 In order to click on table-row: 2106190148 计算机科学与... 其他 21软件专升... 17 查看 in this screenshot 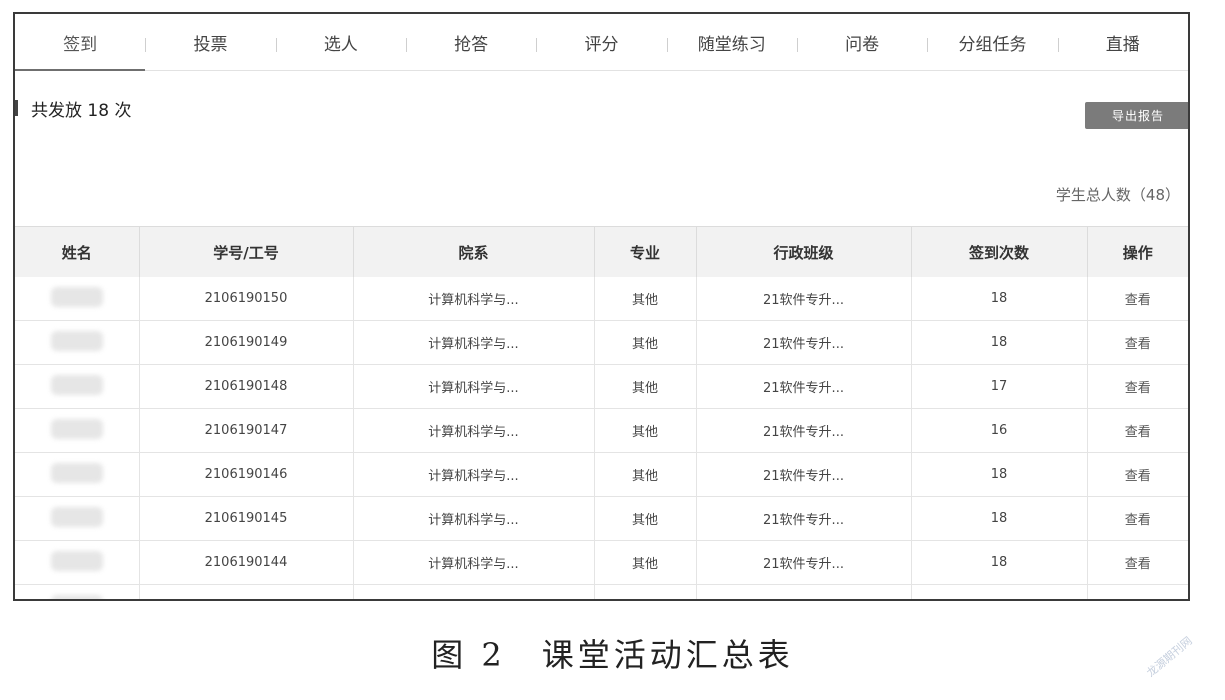, I will do `click(601, 386)`.